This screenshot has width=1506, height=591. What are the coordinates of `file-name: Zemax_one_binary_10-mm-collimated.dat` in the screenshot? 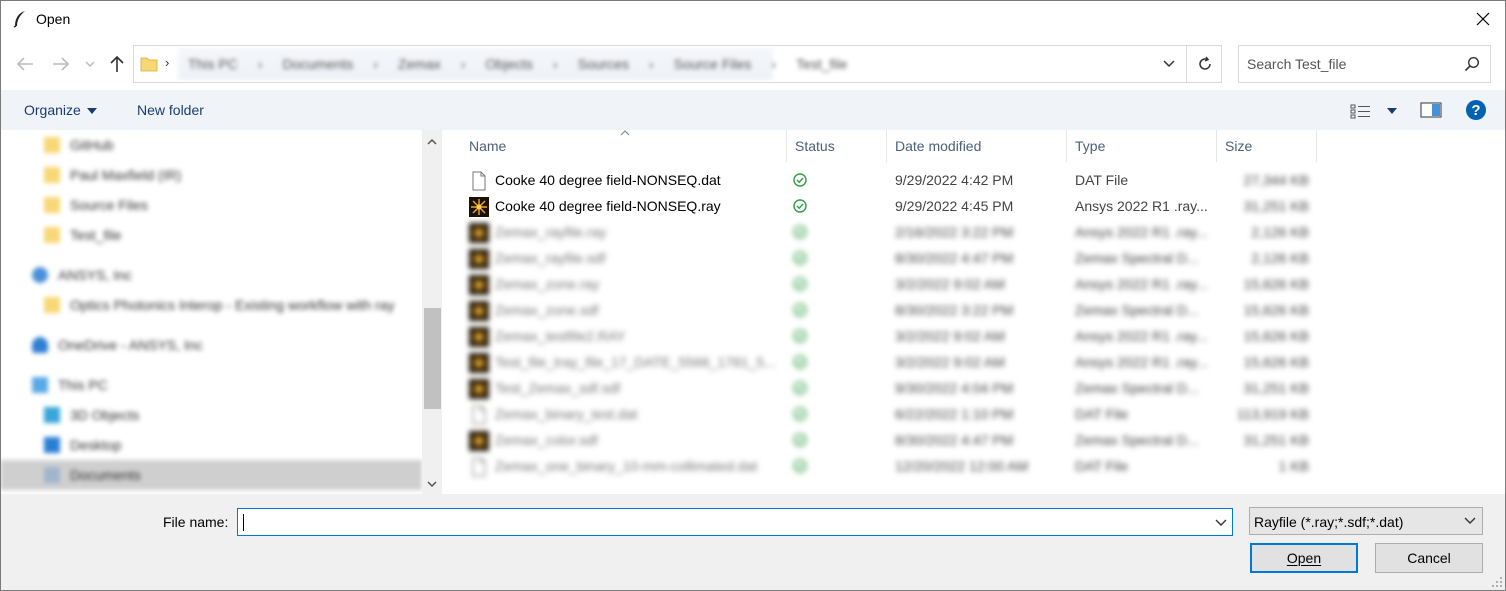 It's located at (637, 466).